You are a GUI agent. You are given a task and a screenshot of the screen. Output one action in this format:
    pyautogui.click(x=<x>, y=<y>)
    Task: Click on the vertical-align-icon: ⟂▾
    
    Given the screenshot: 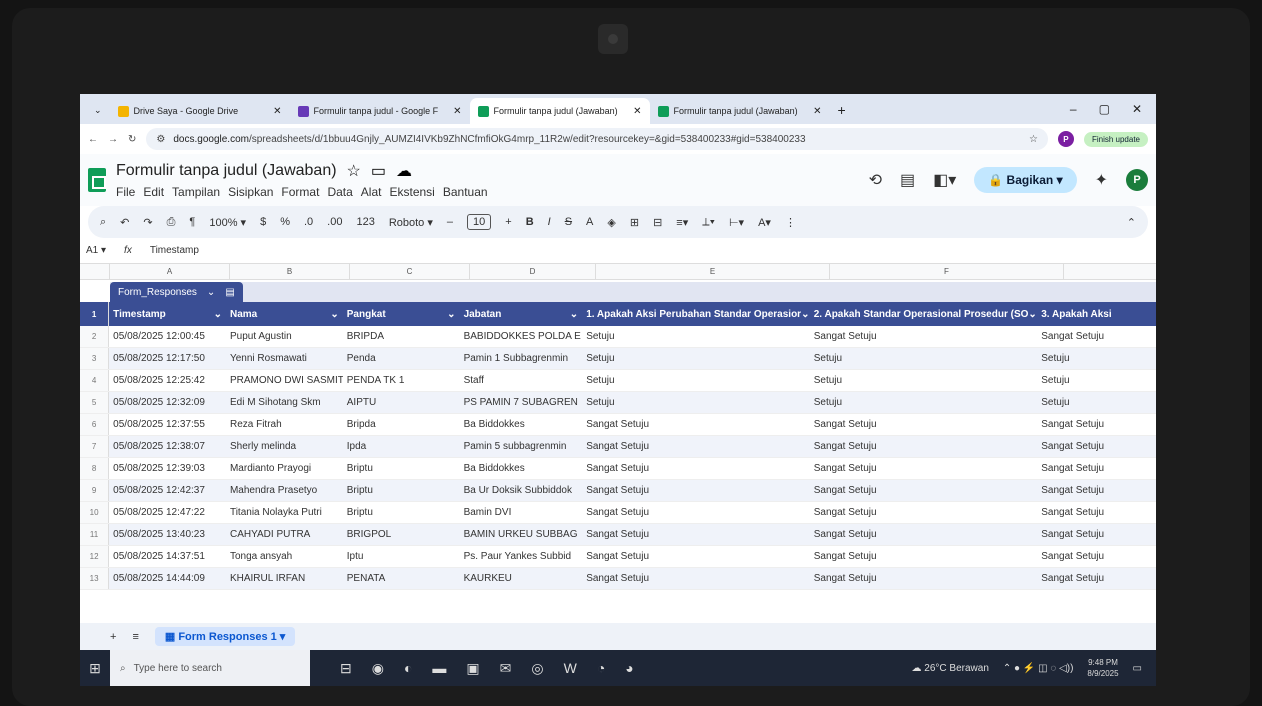 What is the action you would take?
    pyautogui.click(x=708, y=222)
    